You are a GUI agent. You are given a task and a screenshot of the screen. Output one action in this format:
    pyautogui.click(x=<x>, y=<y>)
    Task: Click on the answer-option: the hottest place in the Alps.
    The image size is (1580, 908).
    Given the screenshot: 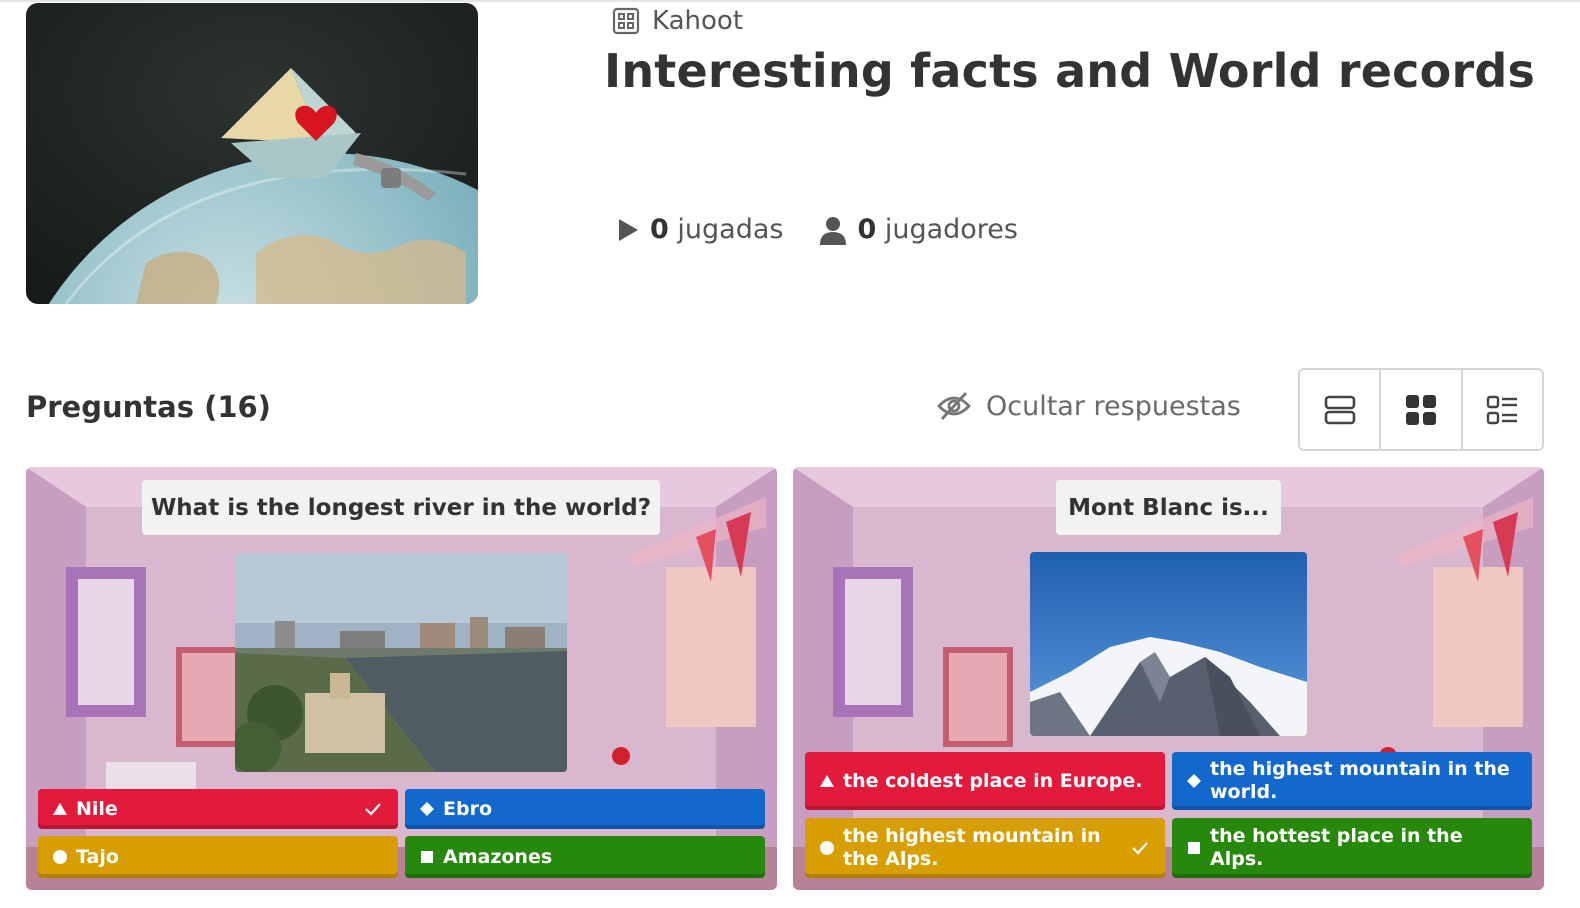 What is the action you would take?
    pyautogui.click(x=1352, y=848)
    